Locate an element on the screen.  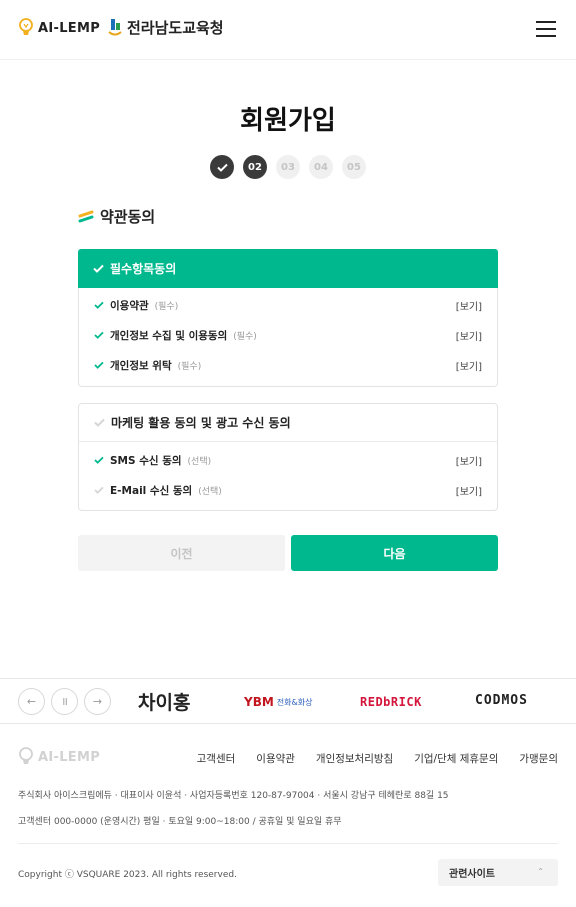
step-3: 03 is located at coordinates (288, 167).